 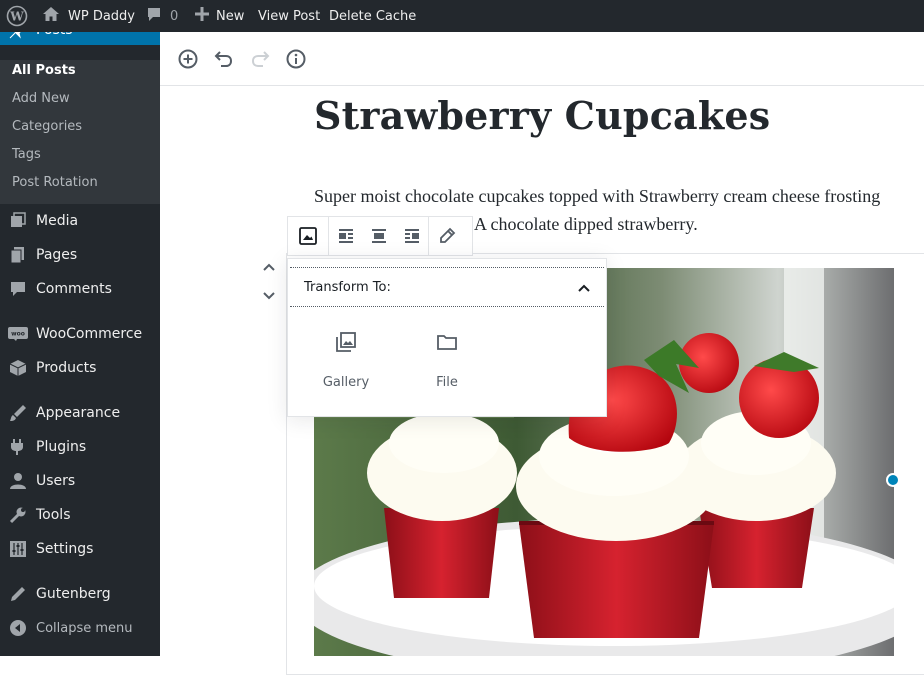 What do you see at coordinates (18, 628) in the screenshot?
I see `collapse-icon` at bounding box center [18, 628].